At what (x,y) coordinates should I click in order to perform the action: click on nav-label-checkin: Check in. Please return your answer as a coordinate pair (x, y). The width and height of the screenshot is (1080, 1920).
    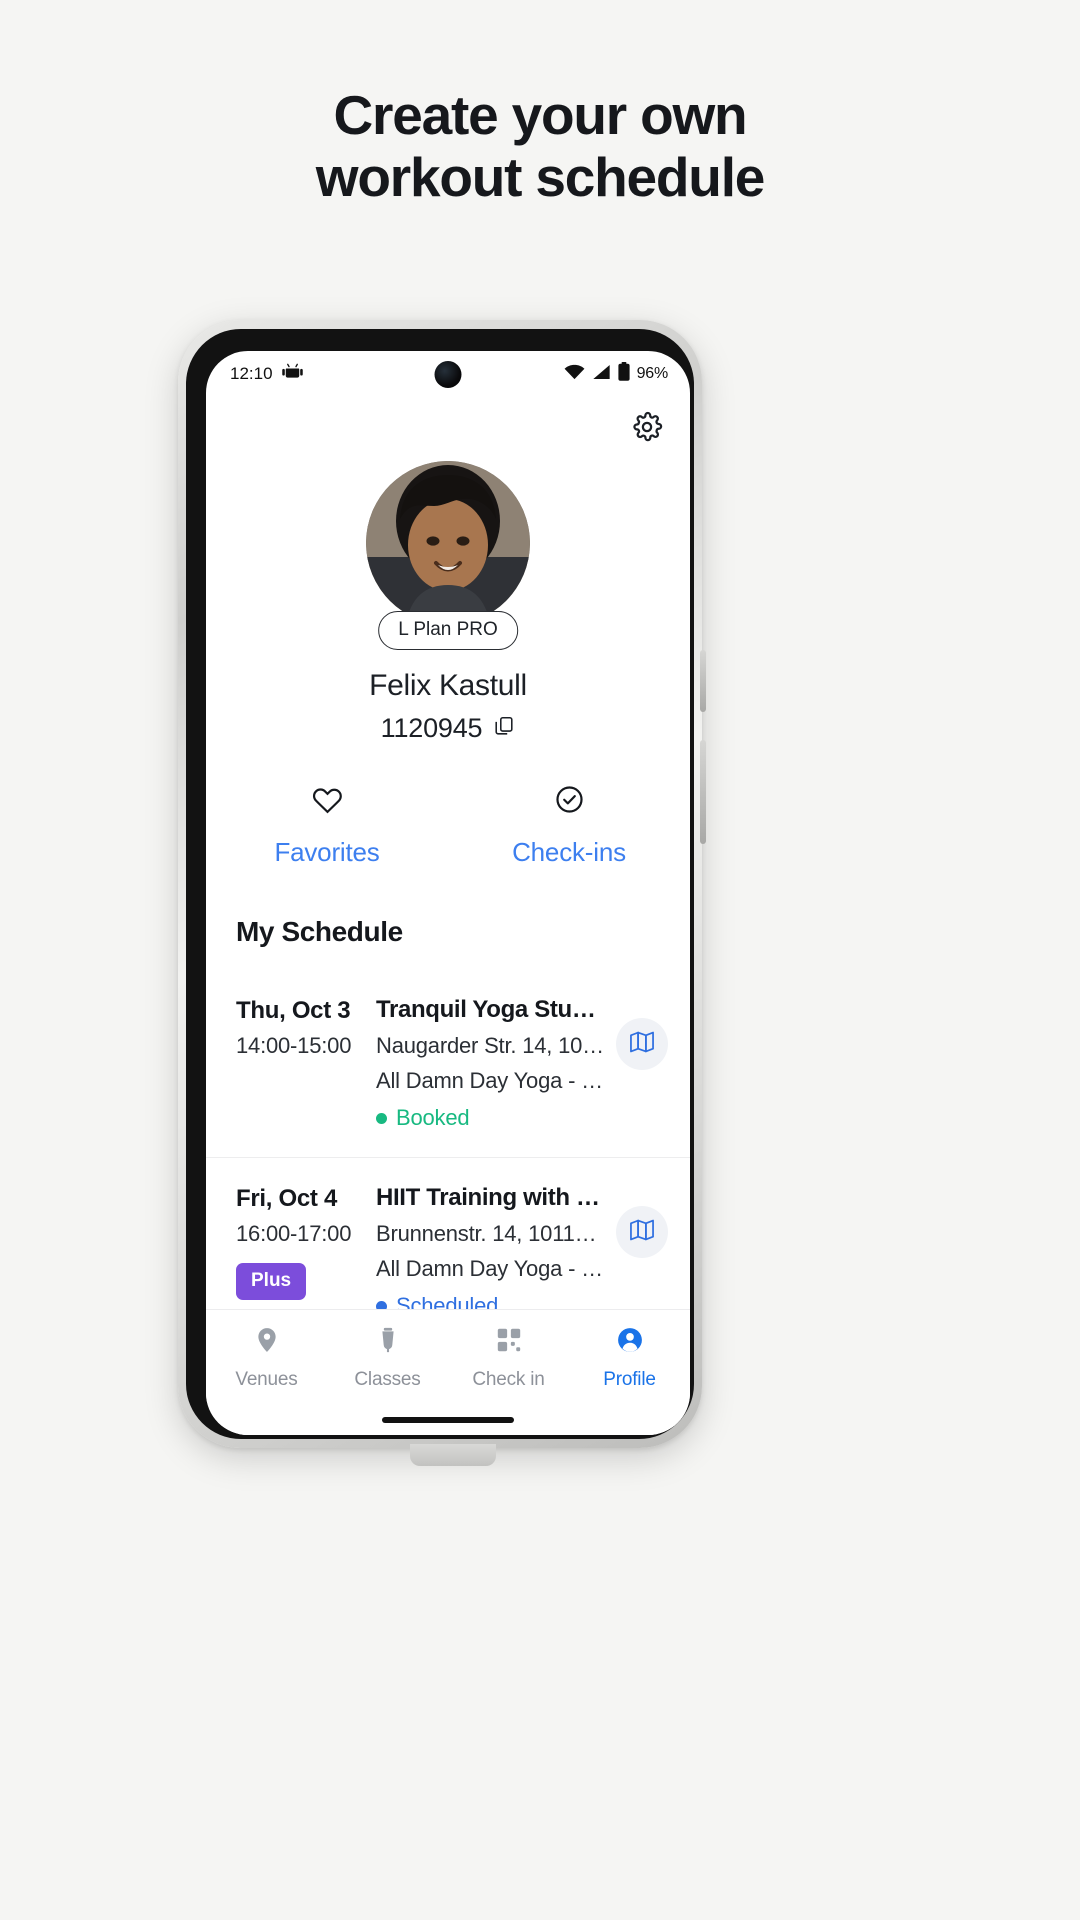
    Looking at the image, I should click on (508, 1379).